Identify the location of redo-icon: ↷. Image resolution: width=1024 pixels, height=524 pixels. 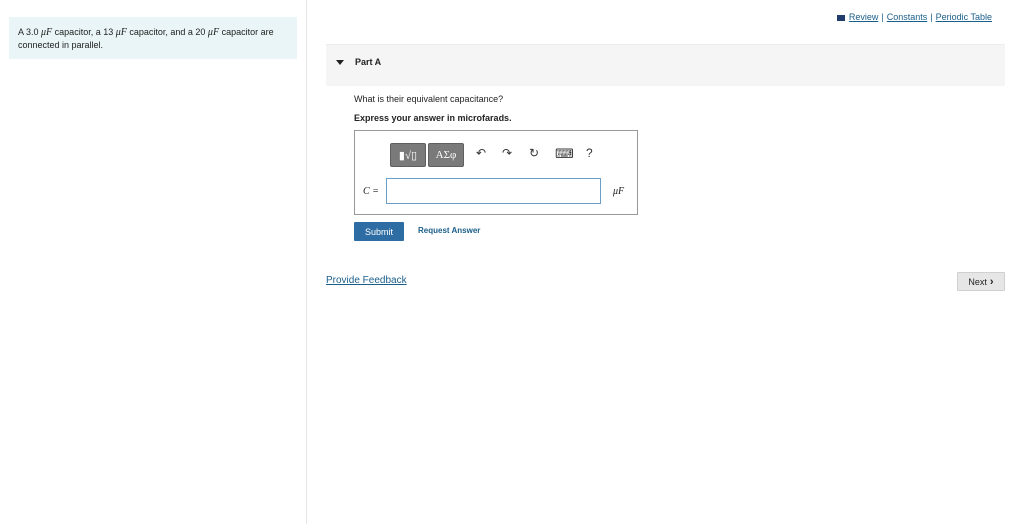
(507, 153).